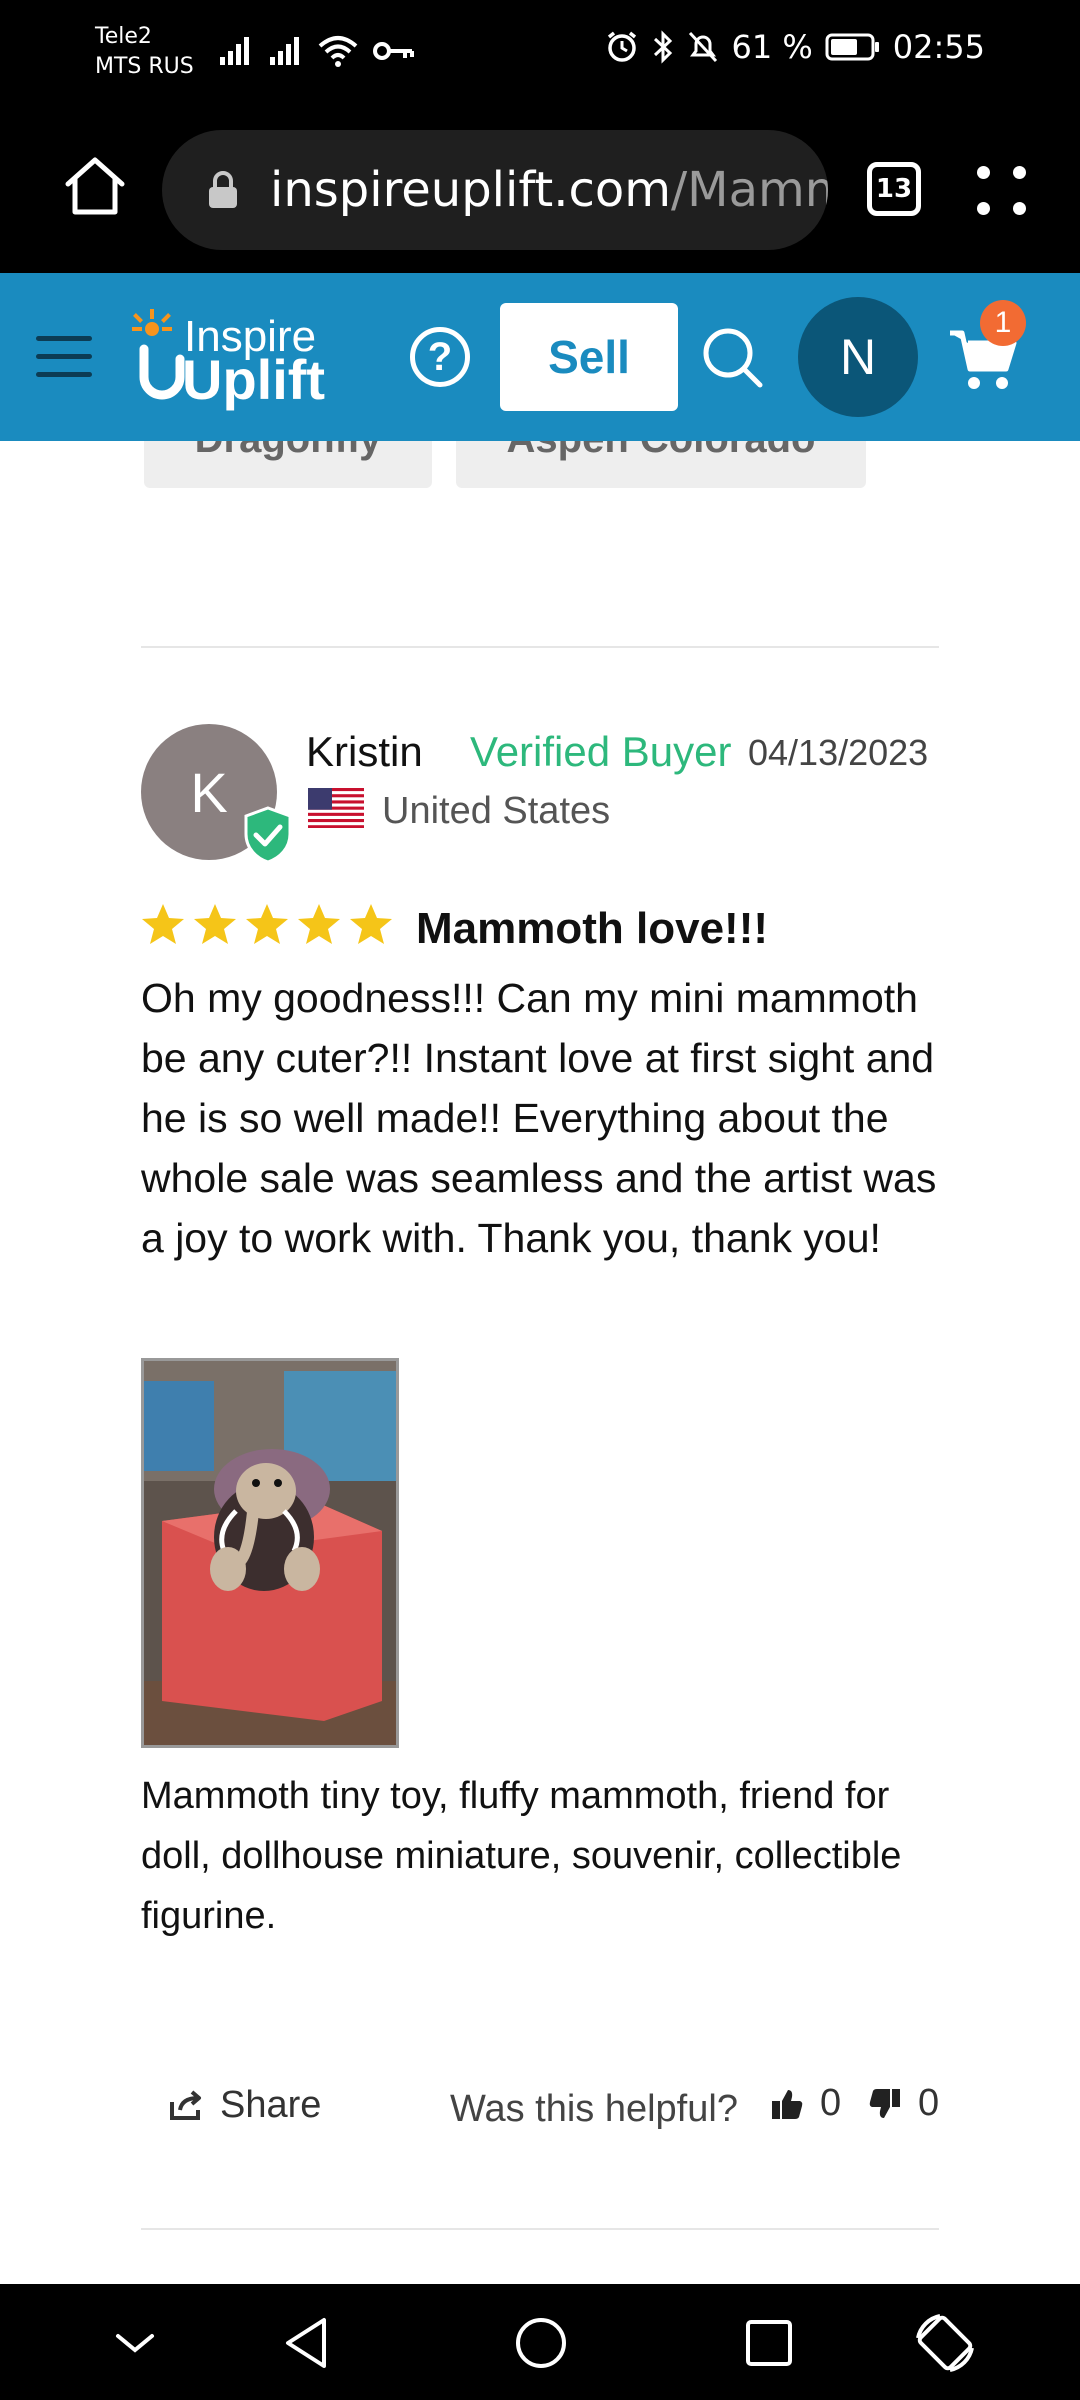 This screenshot has width=1080, height=2400. What do you see at coordinates (884, 2103) in the screenshot?
I see `thumbs-down-icon` at bounding box center [884, 2103].